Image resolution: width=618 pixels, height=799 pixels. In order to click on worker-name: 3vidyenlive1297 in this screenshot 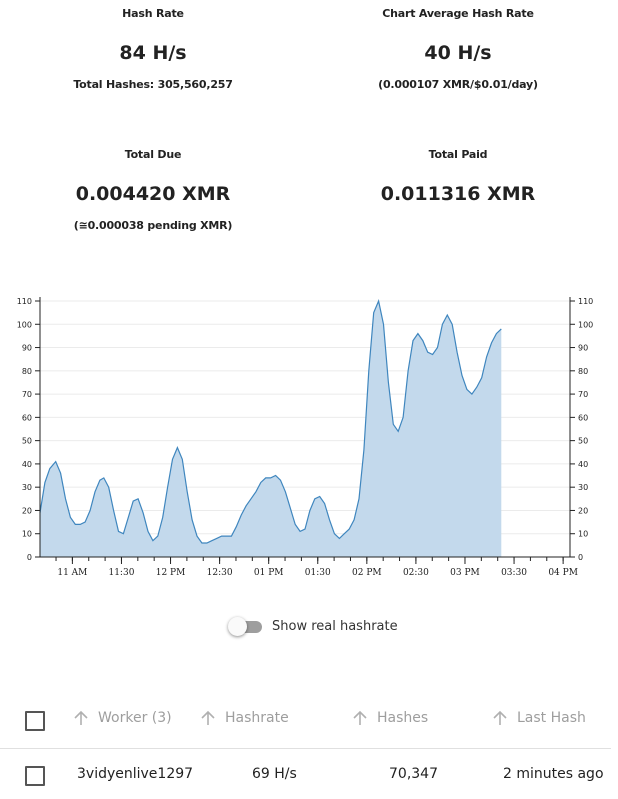, I will do `click(135, 774)`.